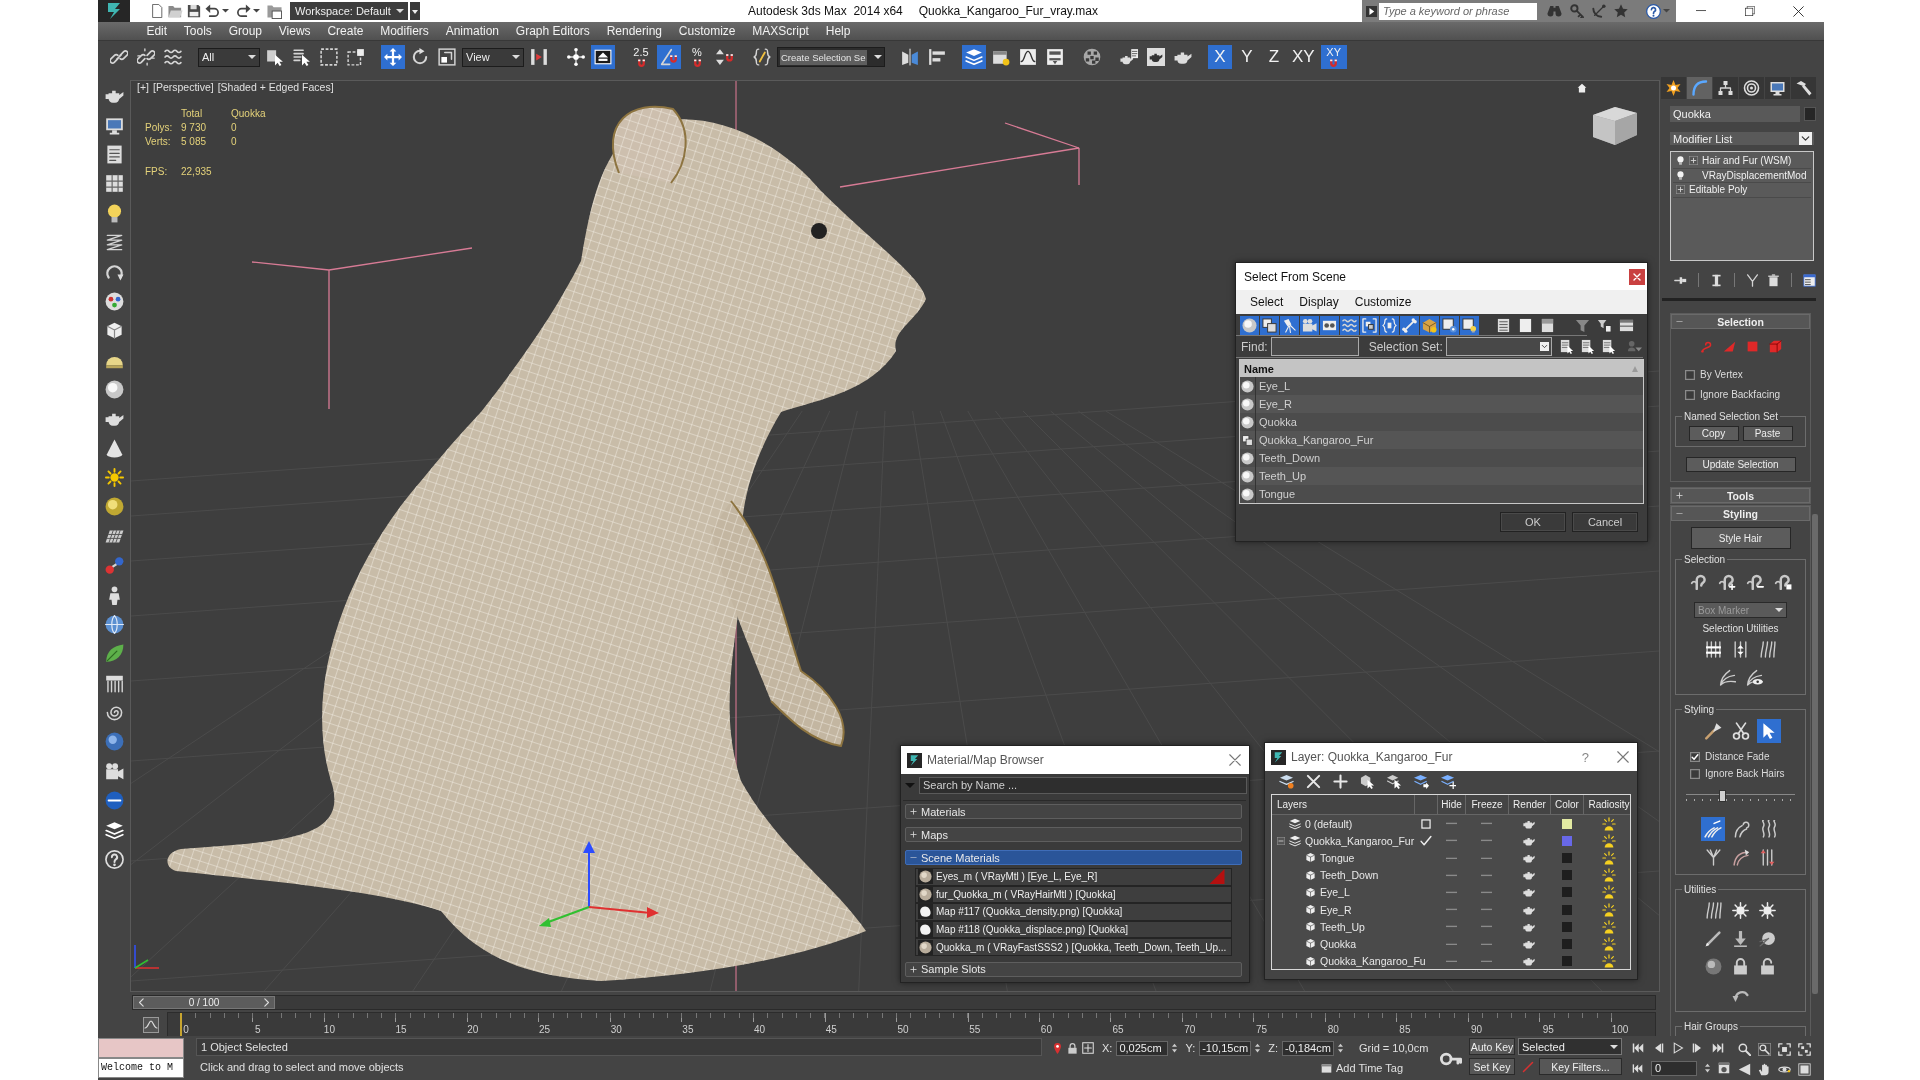 Image resolution: width=1920 pixels, height=1080 pixels. What do you see at coordinates (1804, 1069) in the screenshot?
I see `maximize-icon` at bounding box center [1804, 1069].